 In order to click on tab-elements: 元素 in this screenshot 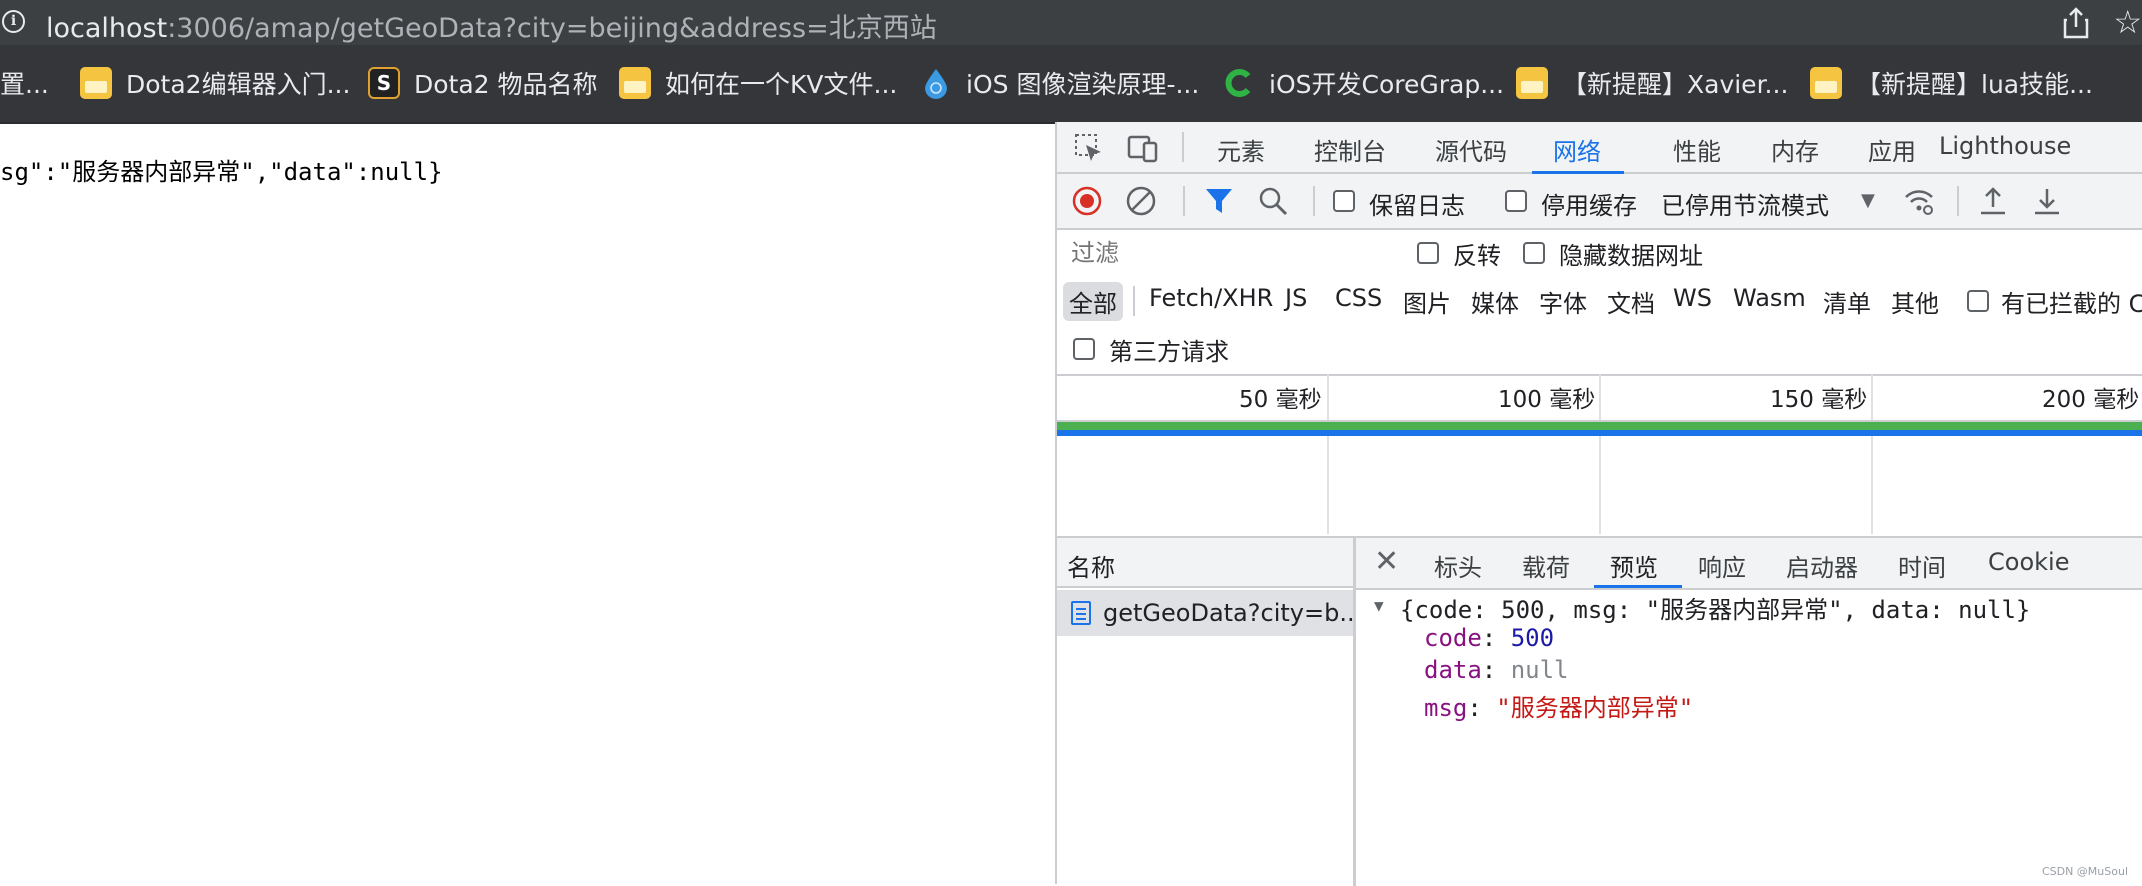, I will do `click(1241, 149)`.